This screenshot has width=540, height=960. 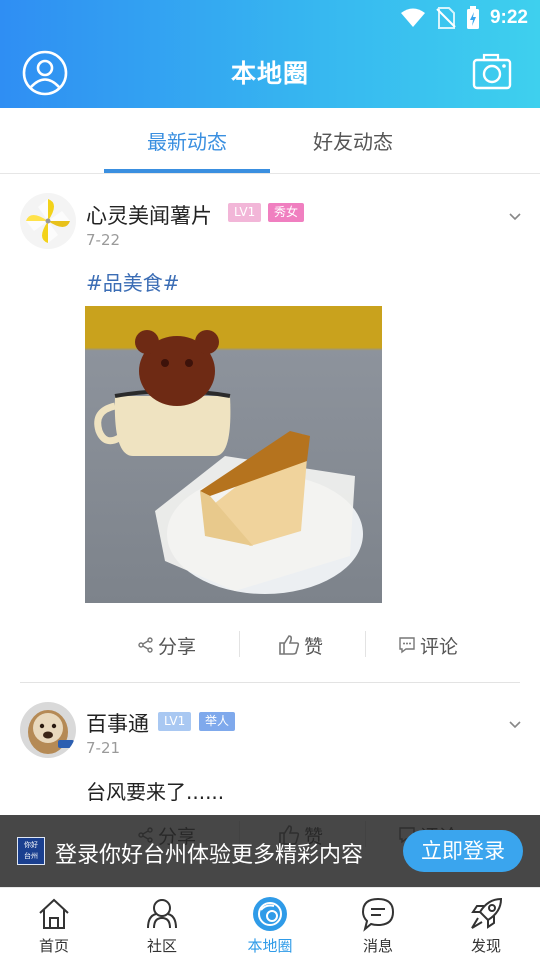 I want to click on home-icon, so click(x=54, y=913).